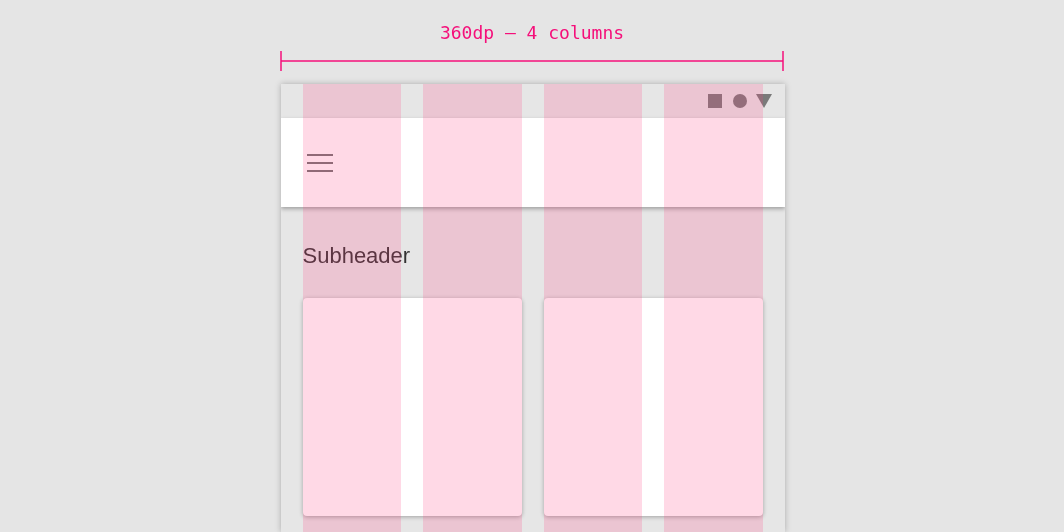 This screenshot has width=1064, height=532. Describe the element at coordinates (532, 33) in the screenshot. I see `width-label: 360dp – 4 columns` at that location.